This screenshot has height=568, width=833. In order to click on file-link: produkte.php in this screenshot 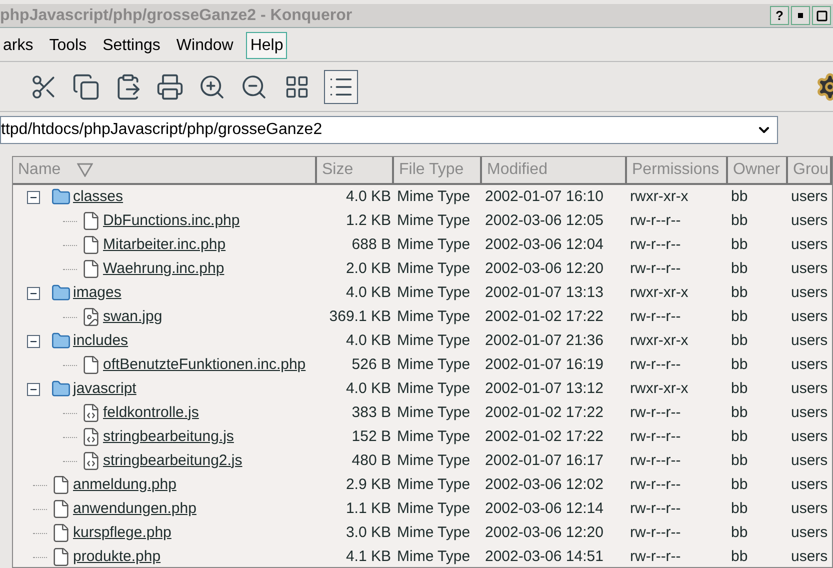, I will do `click(117, 556)`.